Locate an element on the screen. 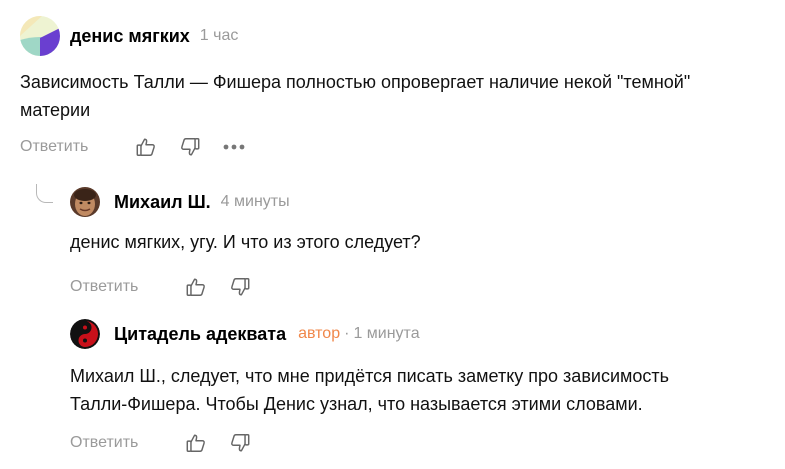  thread-connector-icon is located at coordinates (44, 193).